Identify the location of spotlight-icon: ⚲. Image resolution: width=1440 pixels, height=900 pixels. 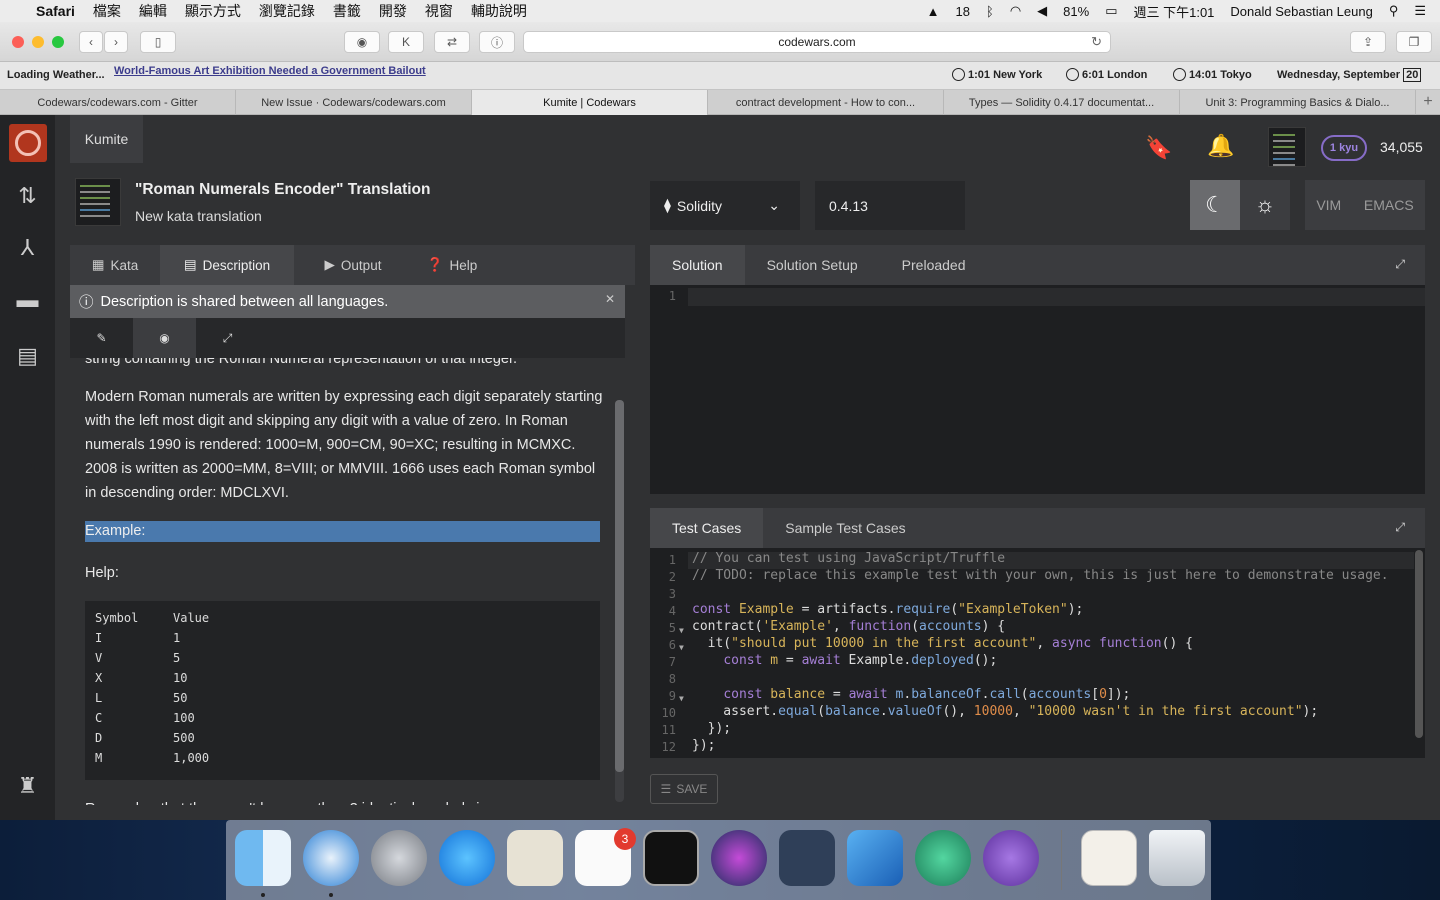
(1394, 11).